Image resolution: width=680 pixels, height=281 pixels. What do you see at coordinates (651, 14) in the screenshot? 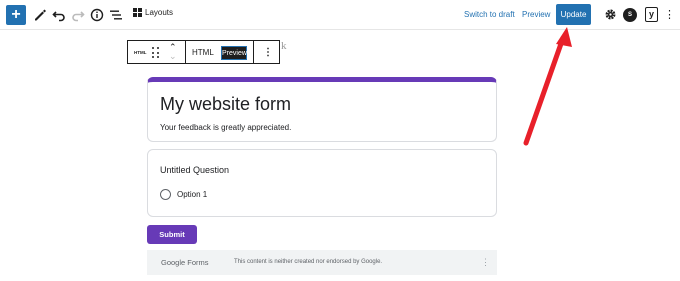
I see `yoast-icon: y` at bounding box center [651, 14].